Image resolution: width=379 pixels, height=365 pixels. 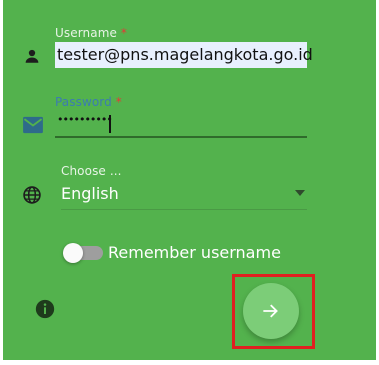 I want to click on language-selected: English, so click(x=90, y=193).